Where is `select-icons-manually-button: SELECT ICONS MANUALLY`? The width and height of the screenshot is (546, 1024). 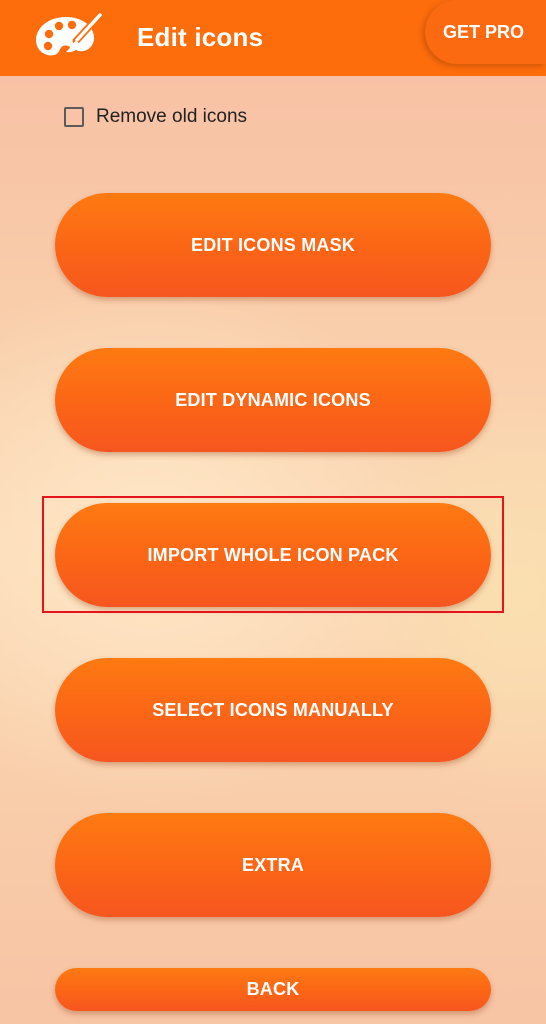
select-icons-manually-button: SELECT ICONS MANUALLY is located at coordinates (273, 710).